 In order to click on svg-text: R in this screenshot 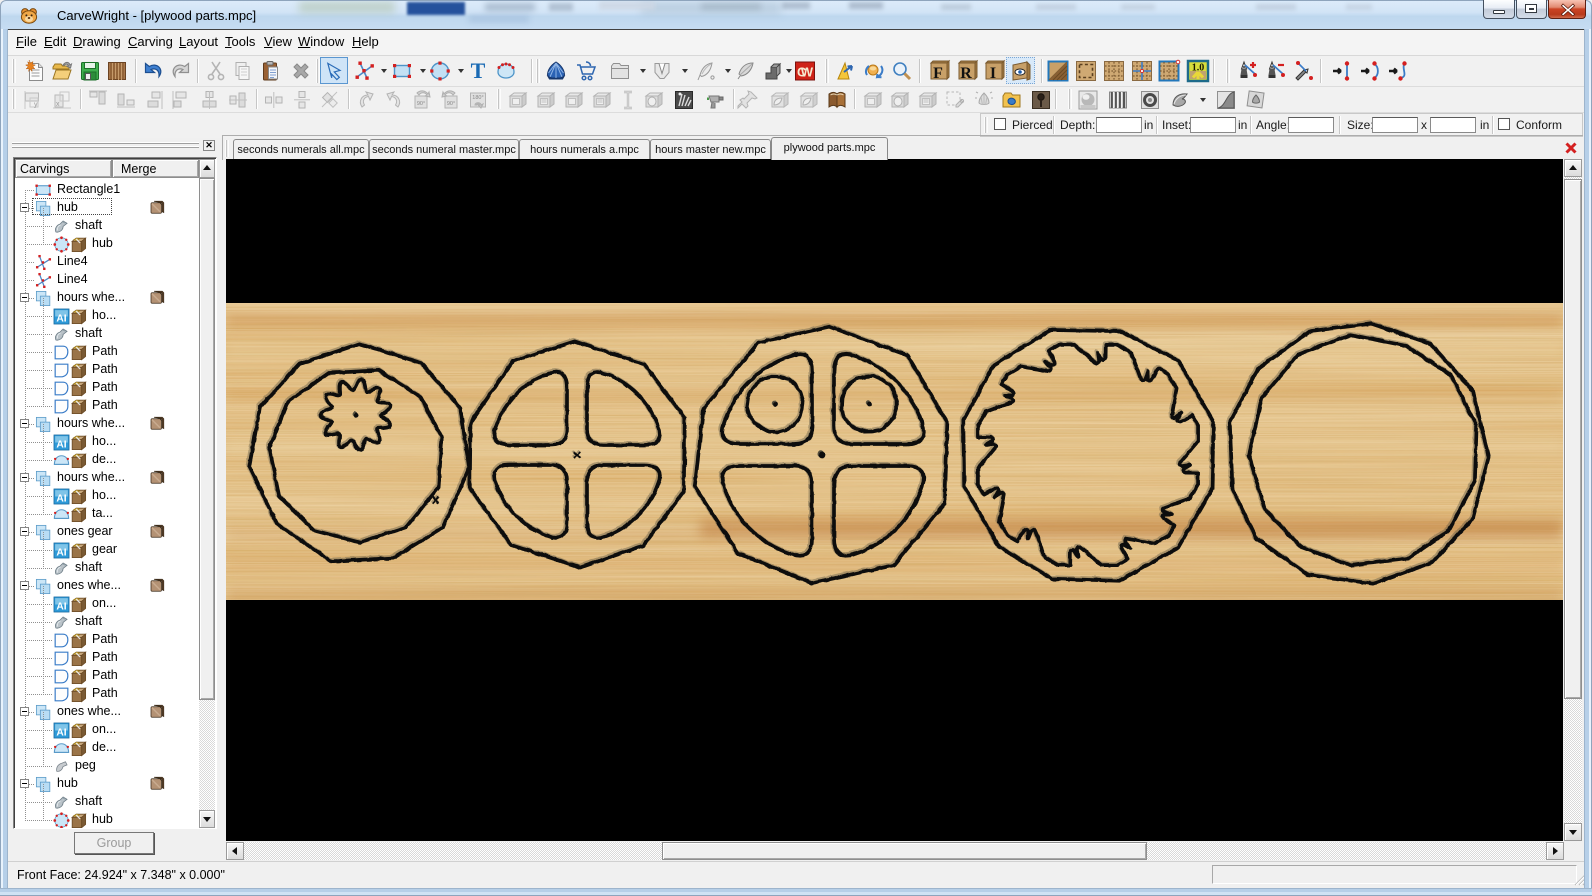, I will do `click(966, 73)`.